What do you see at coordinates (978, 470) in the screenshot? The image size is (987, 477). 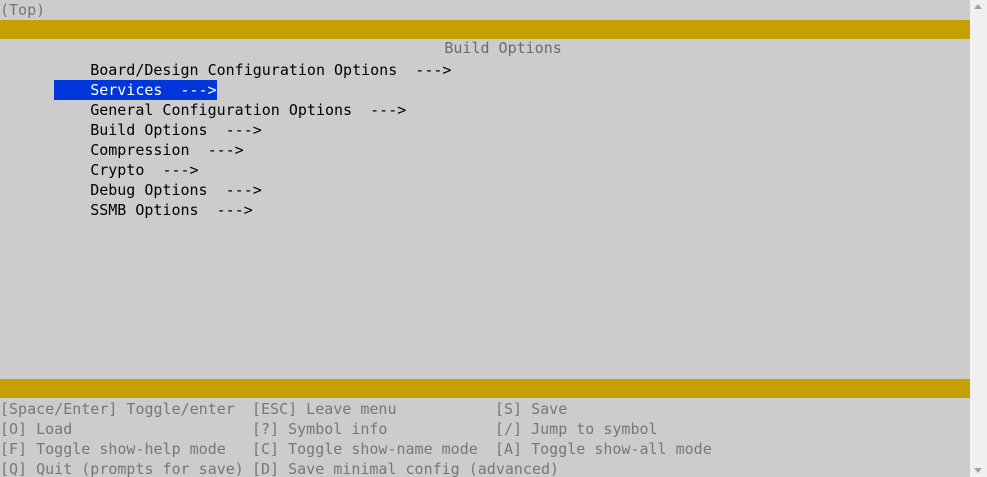 I see `chevron-down-icon` at bounding box center [978, 470].